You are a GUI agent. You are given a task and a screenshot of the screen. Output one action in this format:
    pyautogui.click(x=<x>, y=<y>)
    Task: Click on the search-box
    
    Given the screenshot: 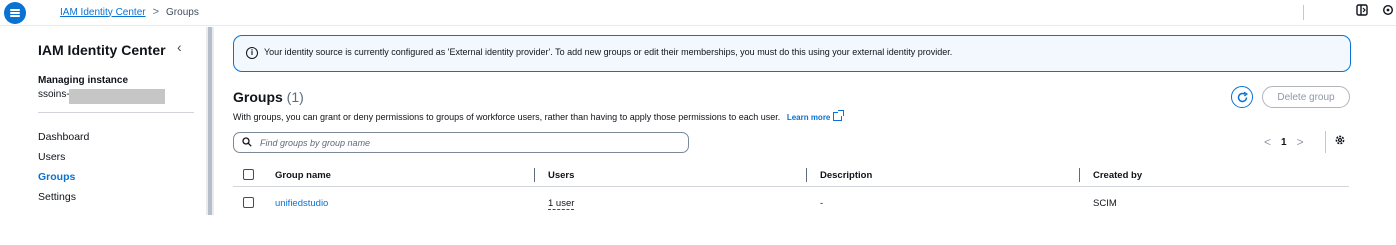 What is the action you would take?
    pyautogui.click(x=461, y=142)
    